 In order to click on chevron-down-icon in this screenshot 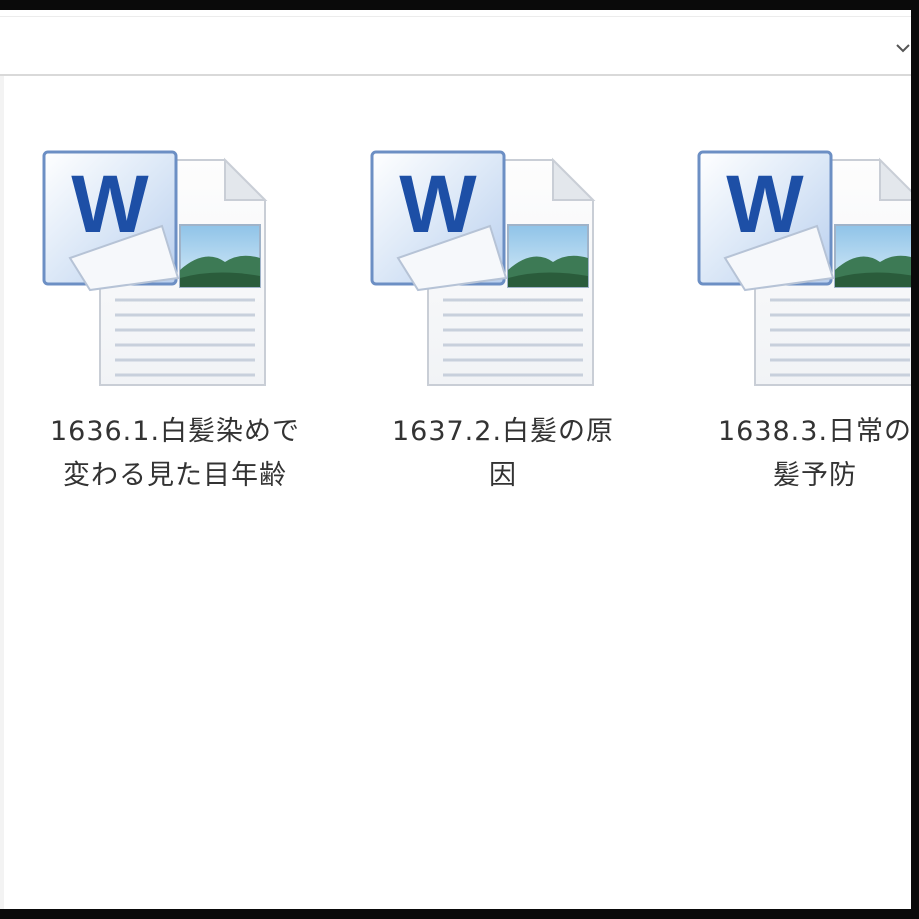, I will do `click(903, 48)`.